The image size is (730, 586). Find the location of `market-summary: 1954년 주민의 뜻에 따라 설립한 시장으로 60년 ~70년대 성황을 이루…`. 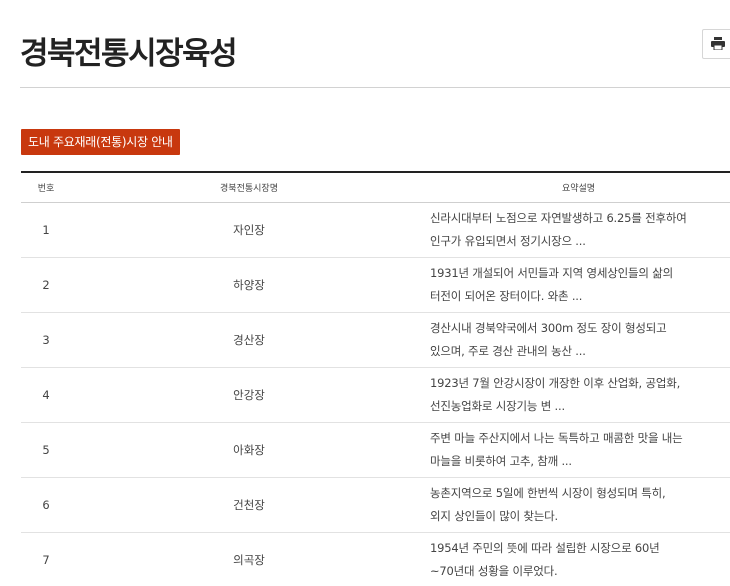

market-summary: 1954년 주민의 뜻에 따라 설립한 시장으로 60년 ~70년대 성황을 이루… is located at coordinates (578, 559).